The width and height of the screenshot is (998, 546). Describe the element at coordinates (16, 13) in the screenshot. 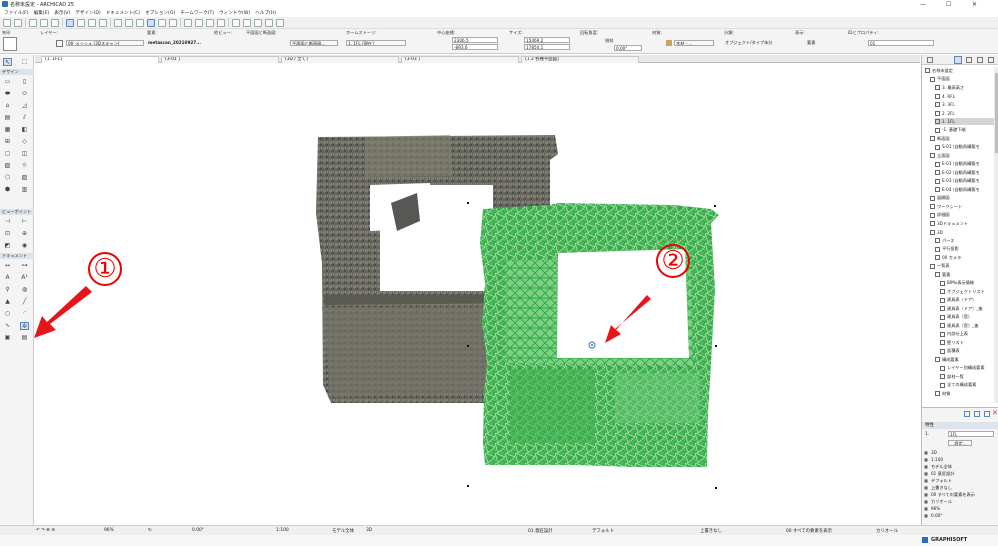

I see `menu-file: ファイル(F)` at that location.